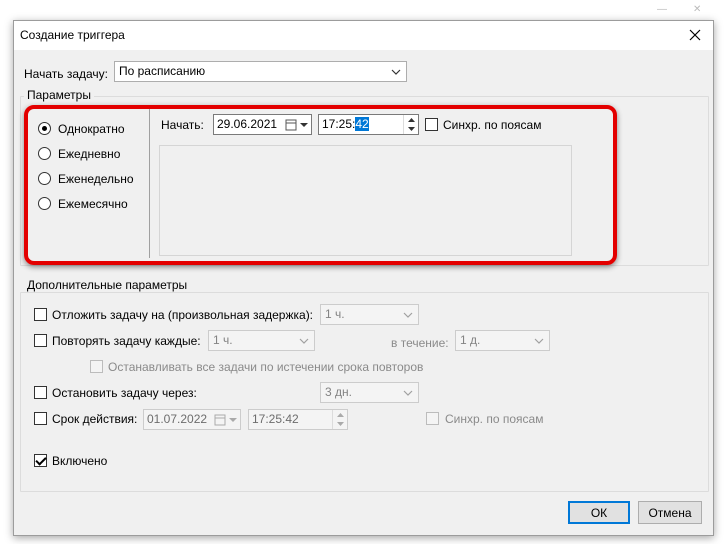 The width and height of the screenshot is (727, 544). I want to click on expire-sync-label: Синхр. по поясам, so click(494, 419).